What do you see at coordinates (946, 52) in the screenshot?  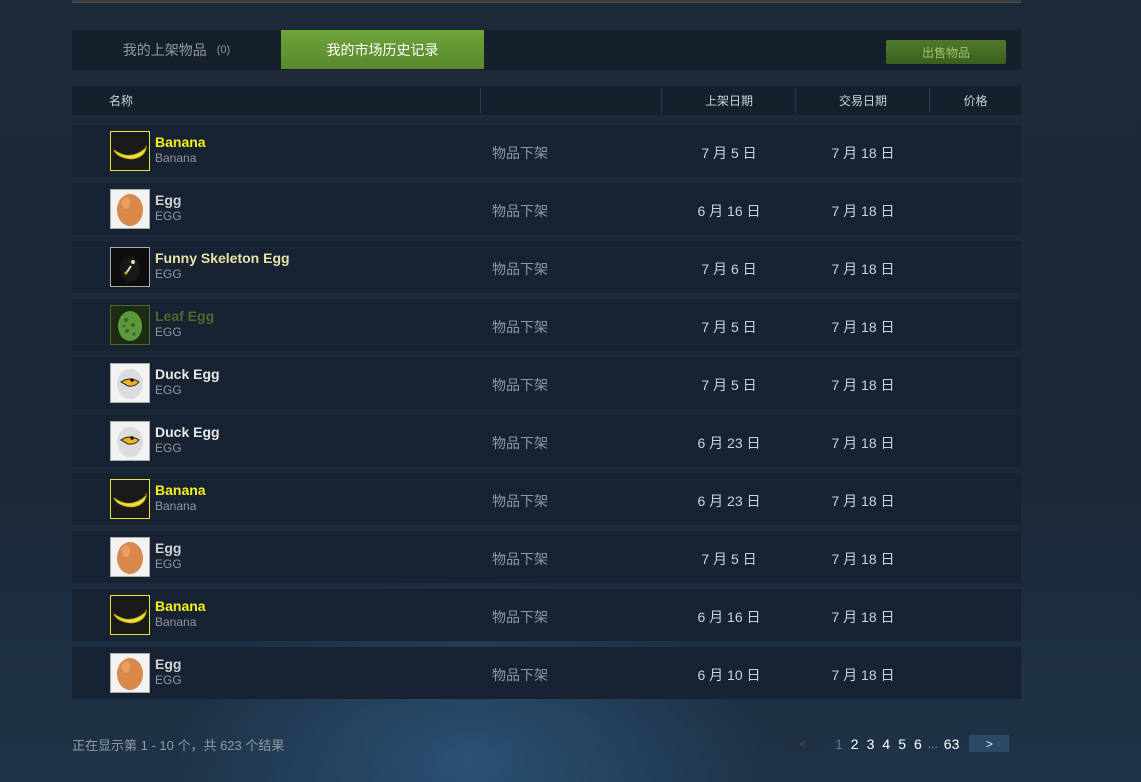 I see `sell-item-button: 出售物品` at bounding box center [946, 52].